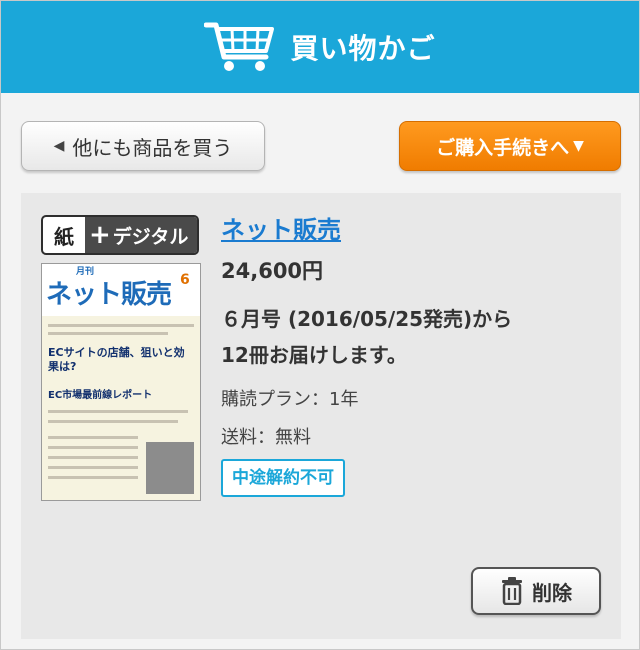 This screenshot has height=650, width=640. I want to click on delete-label: 削除, so click(552, 592).